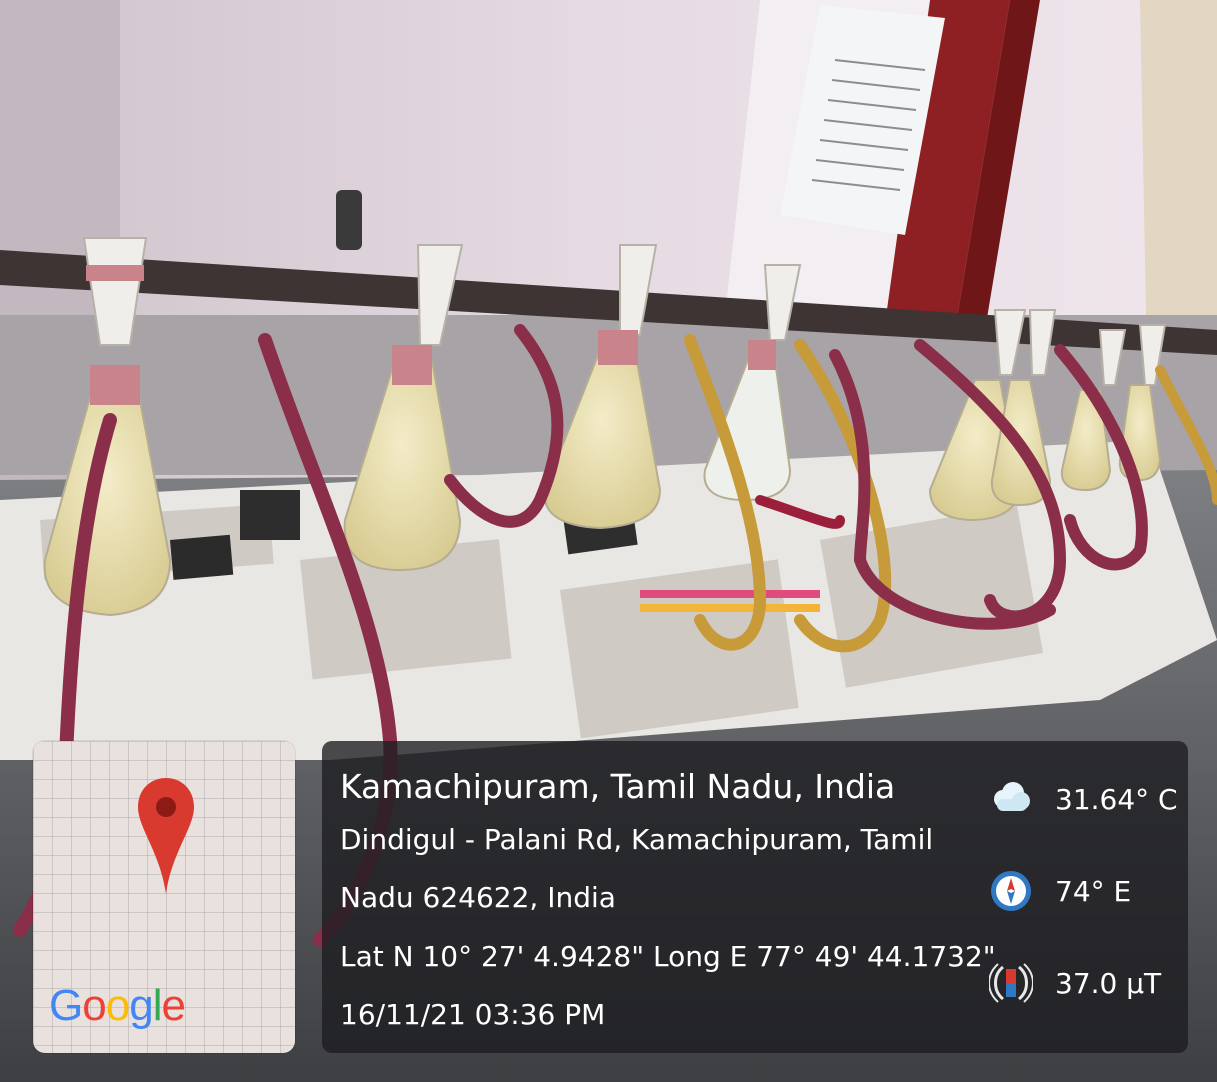 This screenshot has width=1217, height=1082. Describe the element at coordinates (1116, 799) in the screenshot. I see `temperature-value: 31.64° C` at that location.